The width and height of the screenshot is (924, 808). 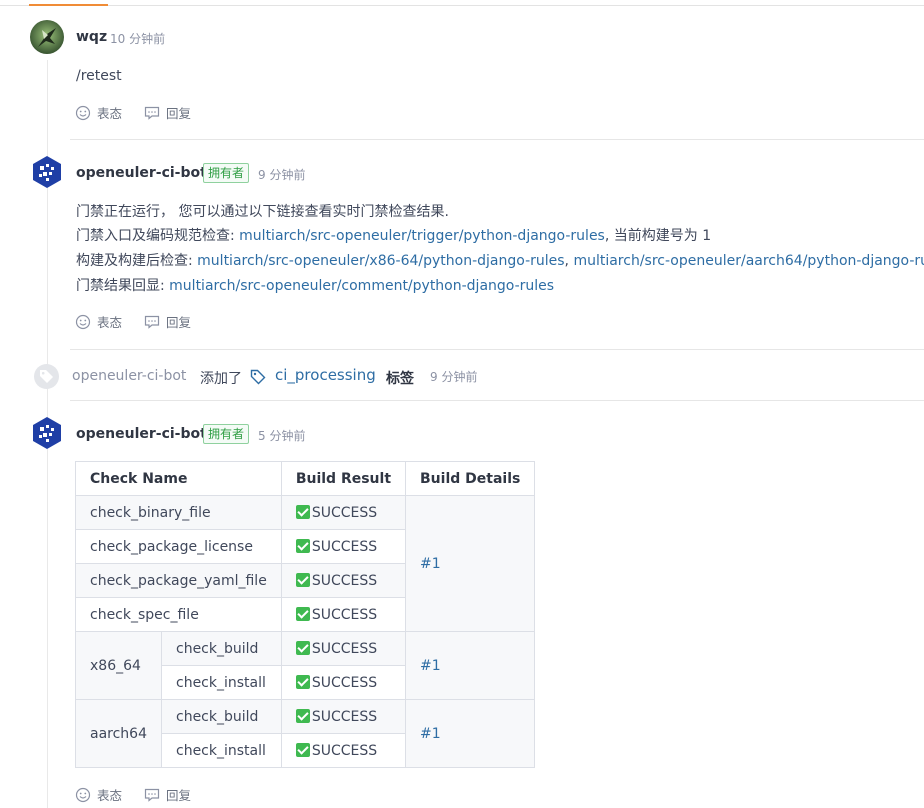 I want to click on header-check-name: Check Name, so click(x=178, y=478).